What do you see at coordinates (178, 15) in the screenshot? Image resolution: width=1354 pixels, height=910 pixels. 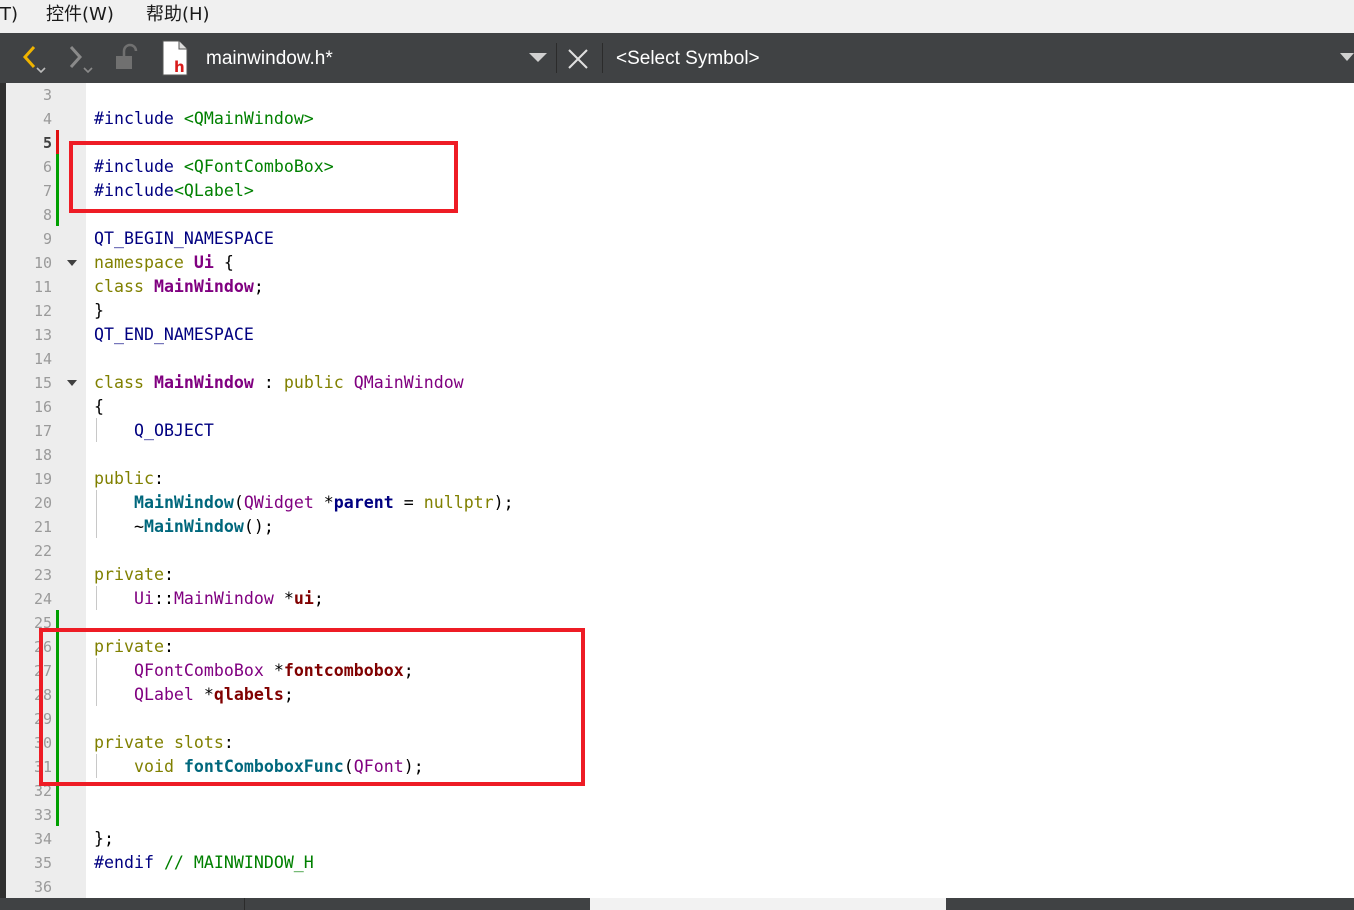 I see `menu-item-help: 帮助(H)` at bounding box center [178, 15].